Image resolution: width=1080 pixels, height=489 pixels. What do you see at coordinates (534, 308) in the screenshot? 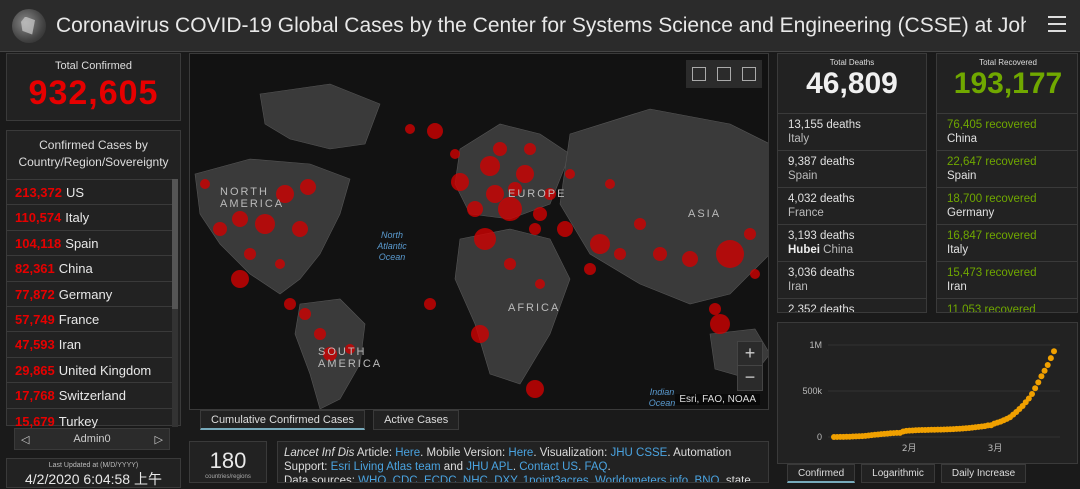
I see `label-africa: AFRICA` at bounding box center [534, 308].